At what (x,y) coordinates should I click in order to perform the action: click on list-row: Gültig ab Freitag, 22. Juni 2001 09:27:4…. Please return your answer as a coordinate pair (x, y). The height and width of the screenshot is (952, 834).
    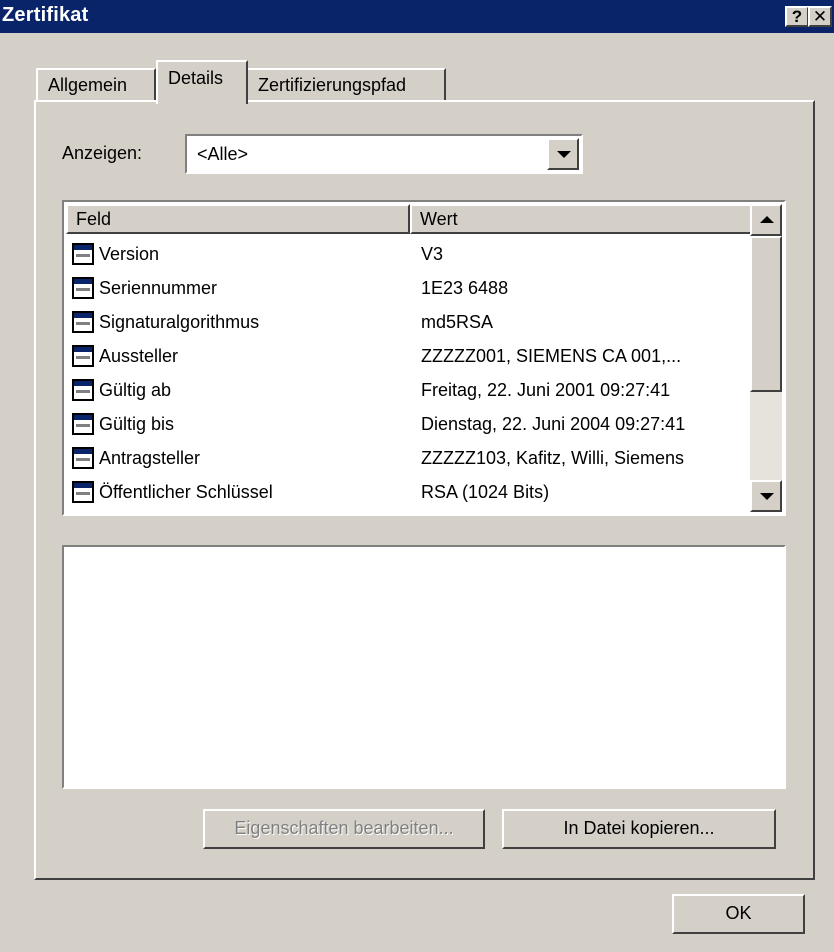
    Looking at the image, I should click on (411, 391).